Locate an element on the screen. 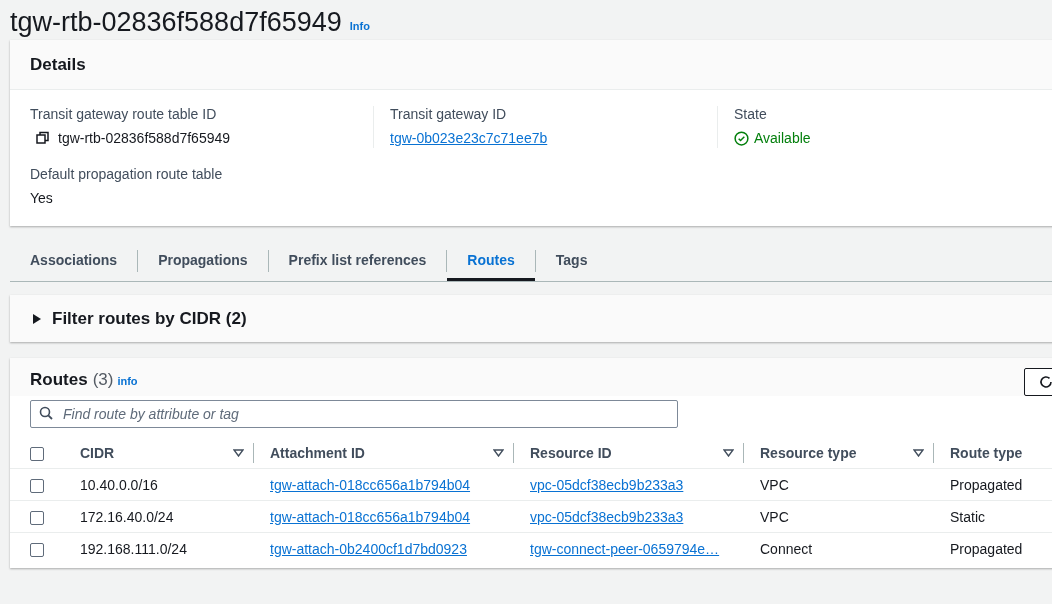 This screenshot has height=604, width=1052. copy-icon is located at coordinates (43, 138).